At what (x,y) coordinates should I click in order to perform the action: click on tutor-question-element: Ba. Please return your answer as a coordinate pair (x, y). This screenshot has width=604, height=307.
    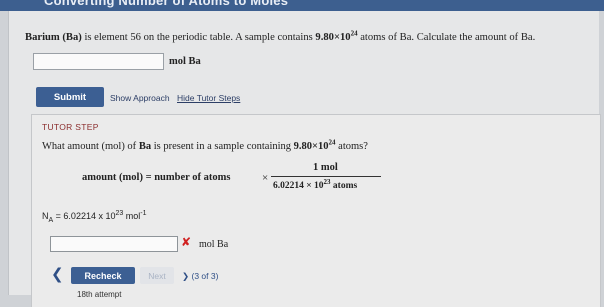
    Looking at the image, I should click on (145, 146).